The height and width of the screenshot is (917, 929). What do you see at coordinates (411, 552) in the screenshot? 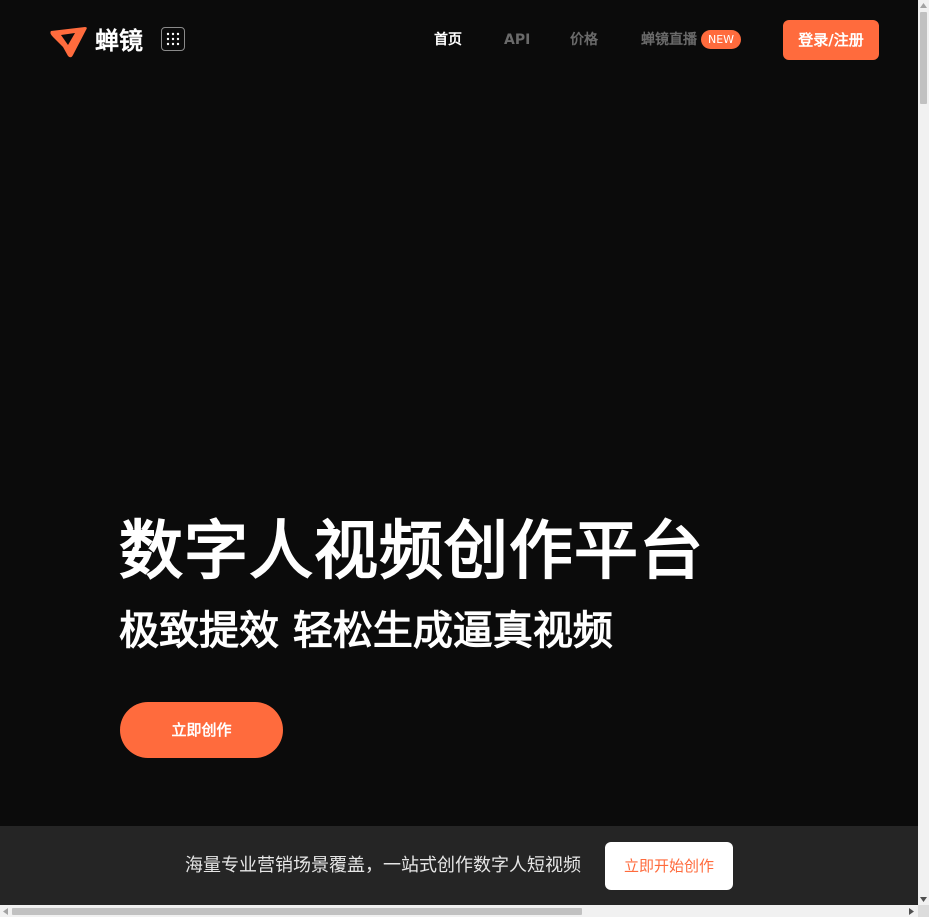
I see `hero-title: 数字人视频创作平台` at bounding box center [411, 552].